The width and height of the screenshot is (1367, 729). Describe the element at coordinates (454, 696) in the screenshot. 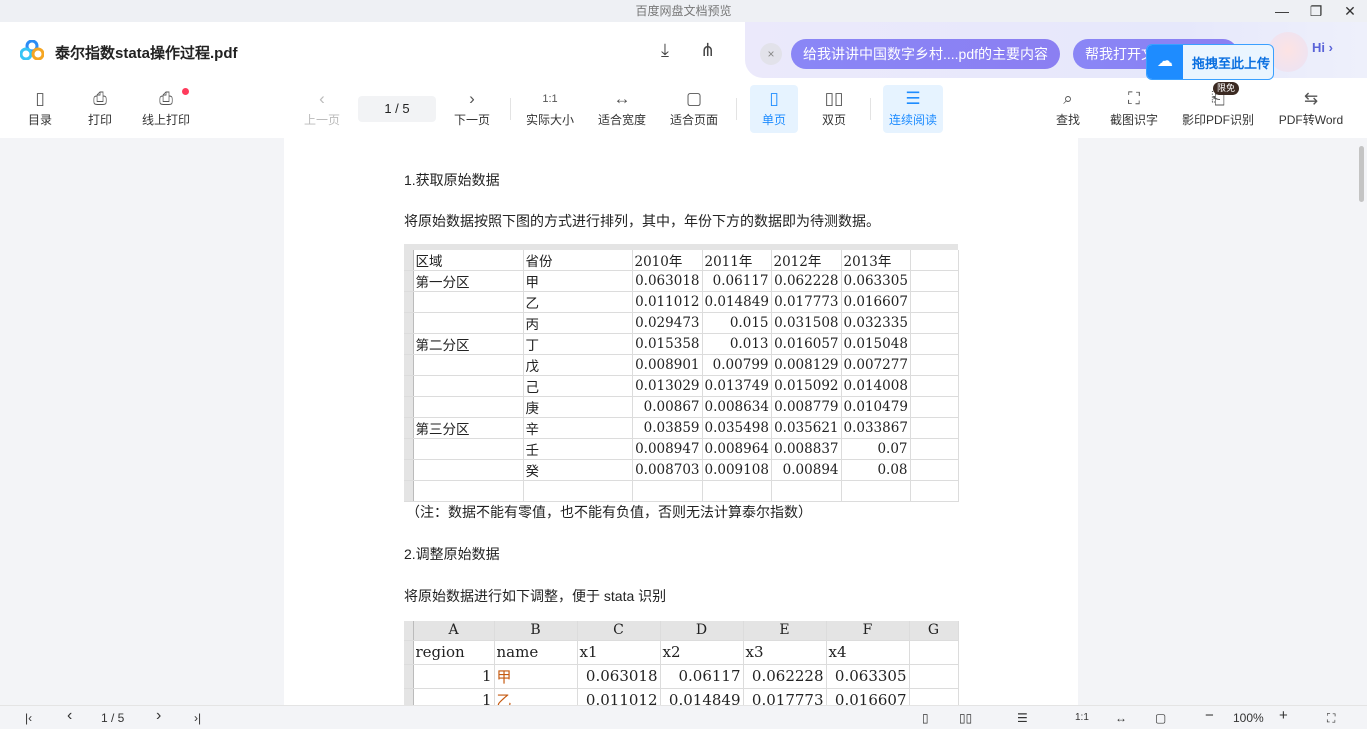

I see `table-cell: 1` at that location.